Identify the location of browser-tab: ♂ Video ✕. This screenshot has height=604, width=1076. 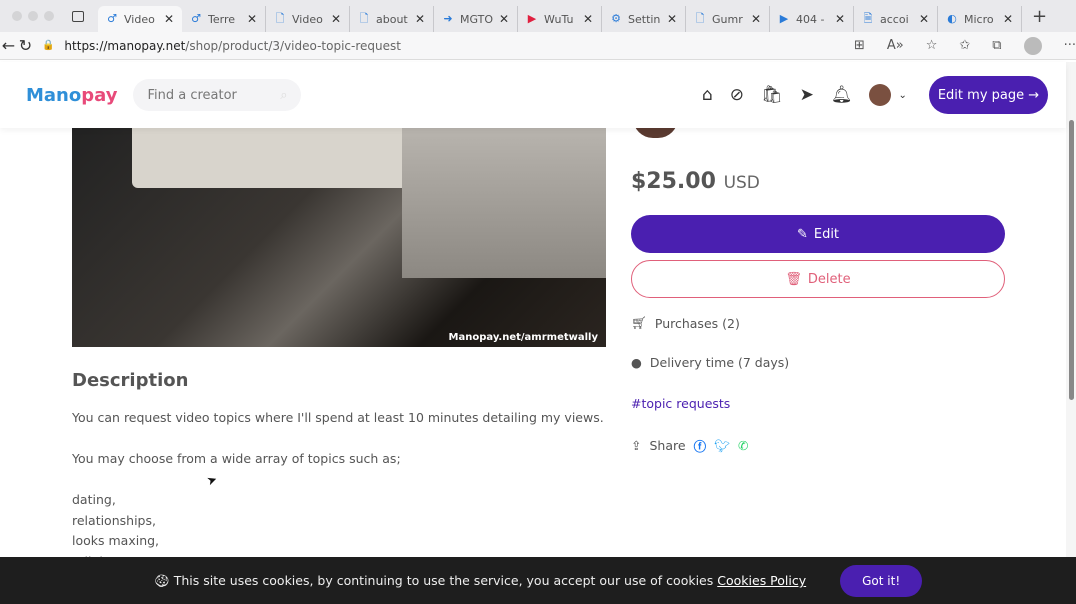
(140, 19).